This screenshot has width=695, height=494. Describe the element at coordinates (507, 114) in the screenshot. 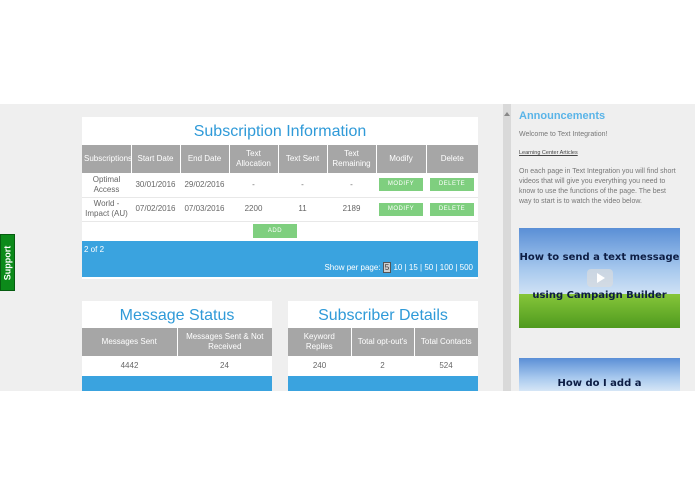

I see `scroll-up-arrow-icon` at that location.